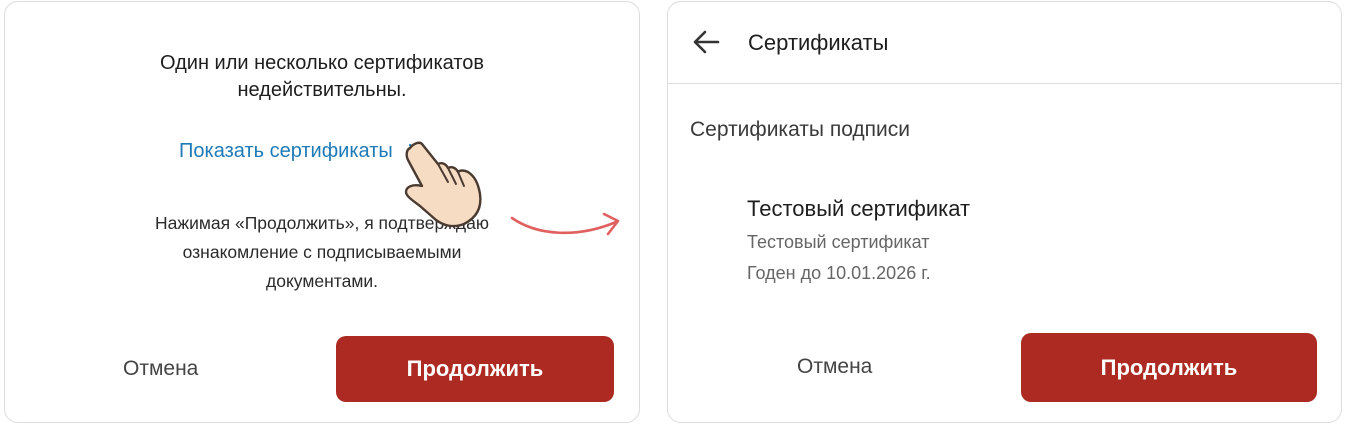  What do you see at coordinates (838, 242) in the screenshot?
I see `certificate-subtitle: Тестовый сертификат` at bounding box center [838, 242].